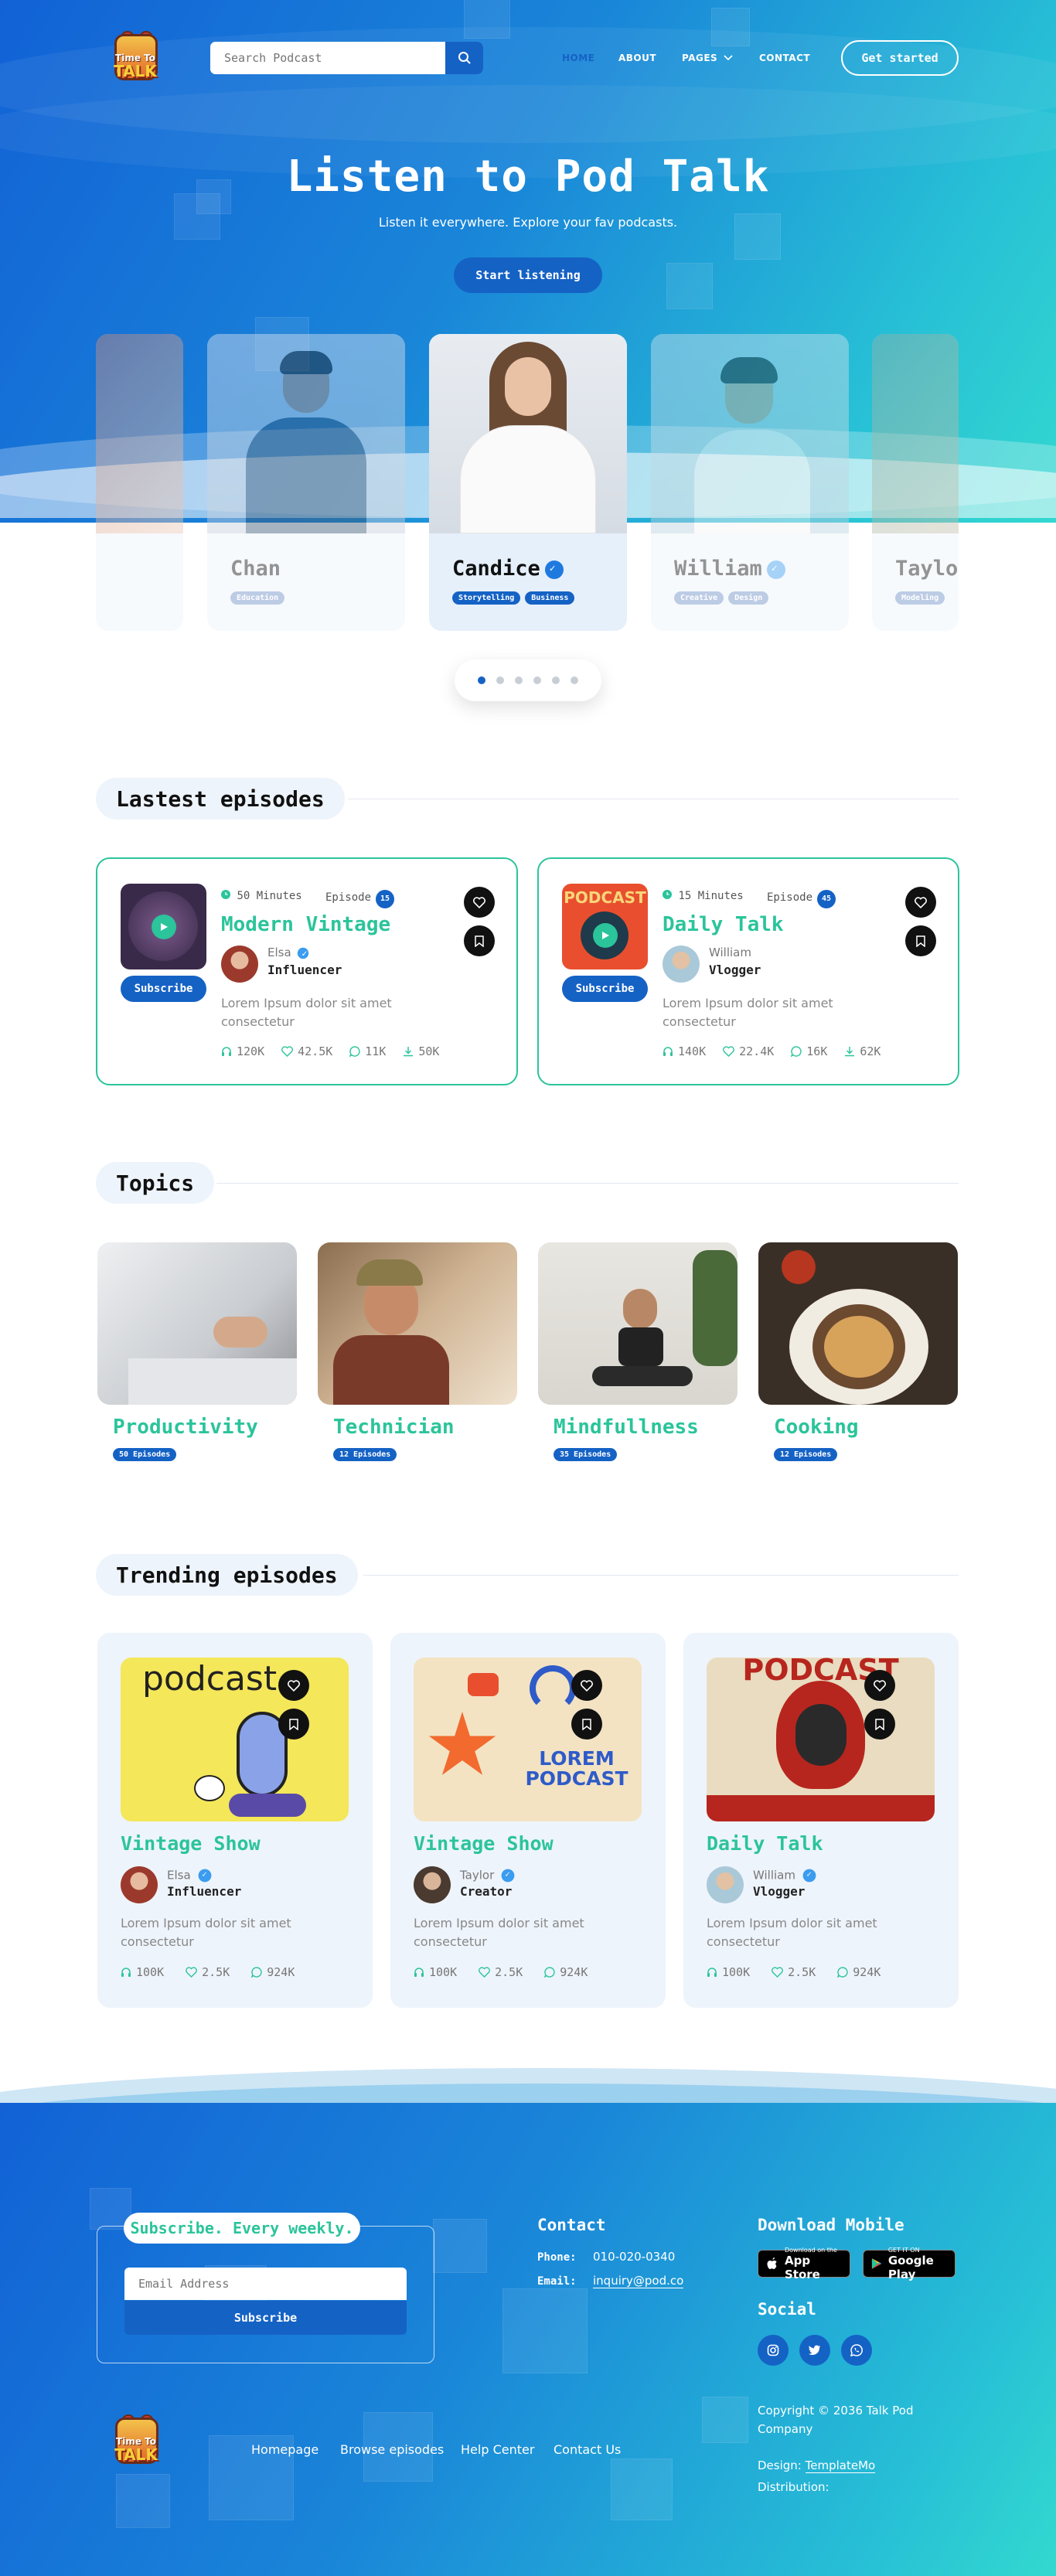  Describe the element at coordinates (285, 2449) in the screenshot. I see `footer-link-homepage: Homepage` at that location.